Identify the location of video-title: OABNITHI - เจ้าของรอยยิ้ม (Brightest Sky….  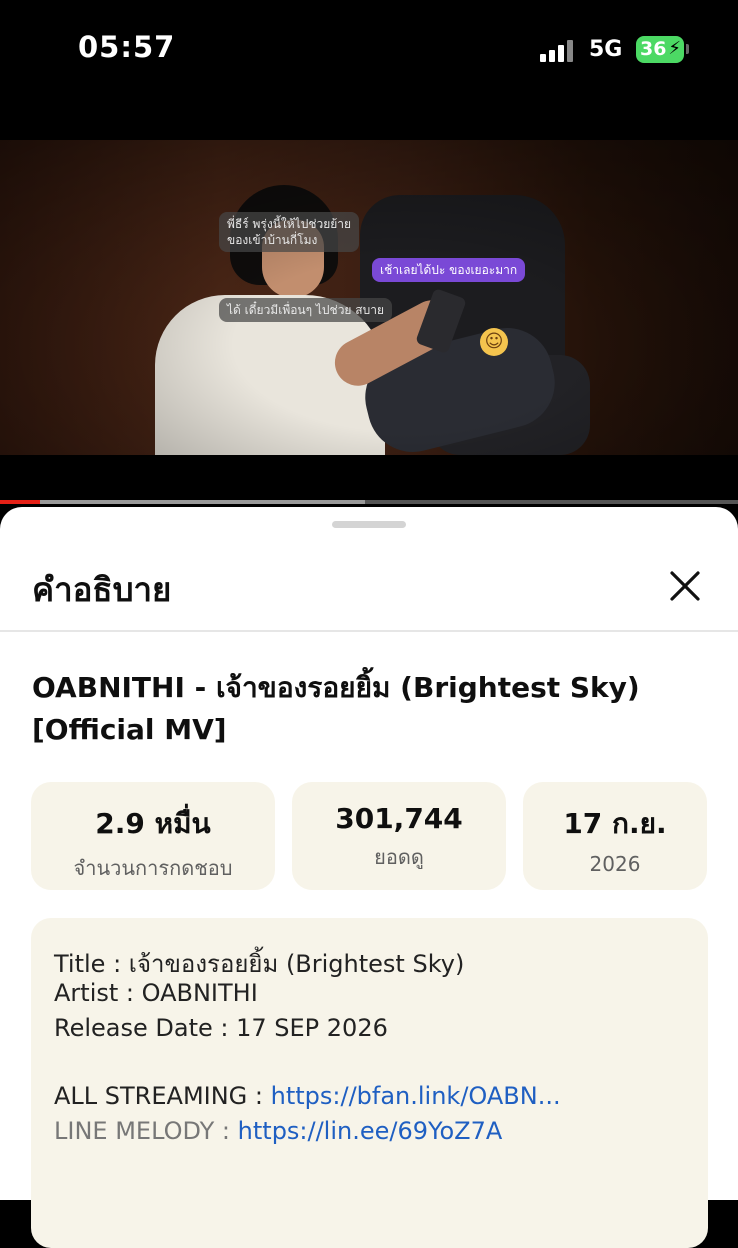
(336, 708).